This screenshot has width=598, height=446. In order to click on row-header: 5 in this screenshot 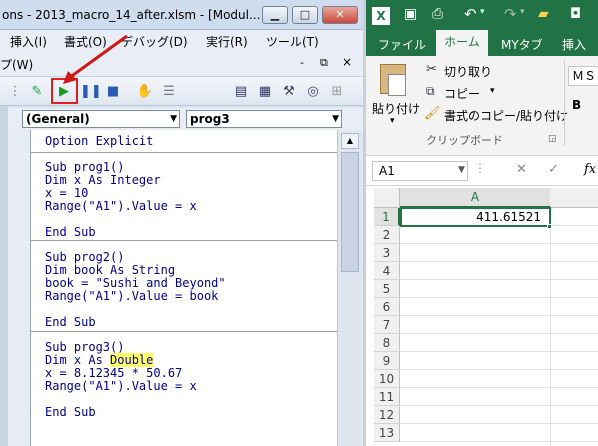, I will do `click(387, 289)`.